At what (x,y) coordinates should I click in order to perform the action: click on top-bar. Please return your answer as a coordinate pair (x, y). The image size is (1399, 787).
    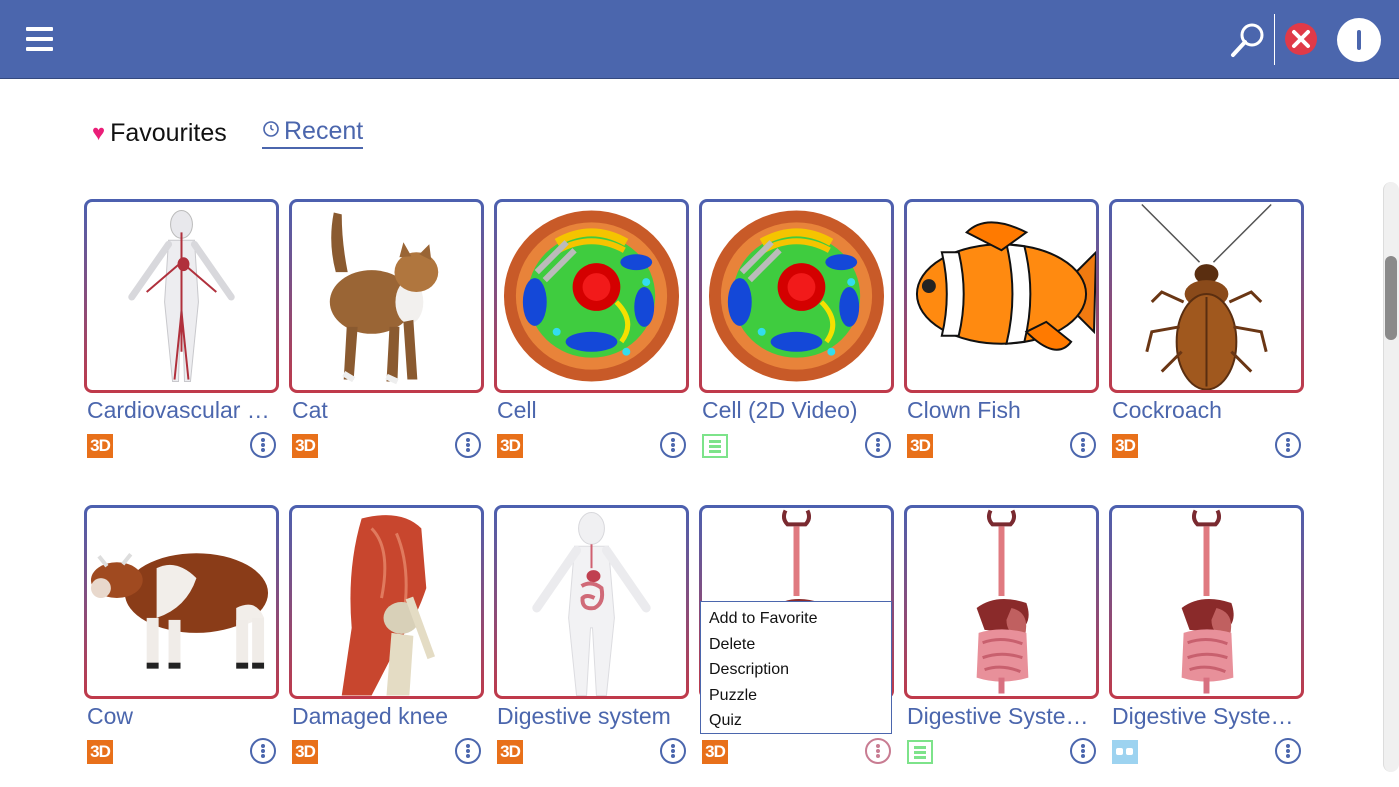
    Looking at the image, I should click on (699, 39).